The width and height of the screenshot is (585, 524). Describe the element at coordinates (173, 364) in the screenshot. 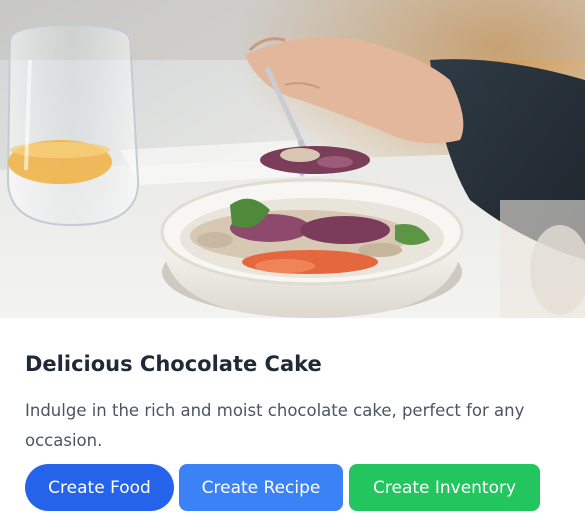

I see `card-title: Delicious Chocolate Cake` at that location.